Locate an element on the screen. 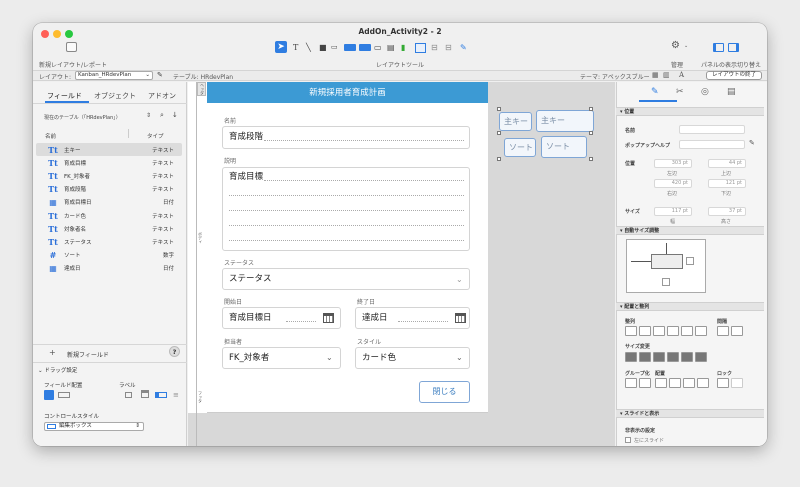 The image size is (800, 487). button-tool-icon is located at coordinates (365, 47).